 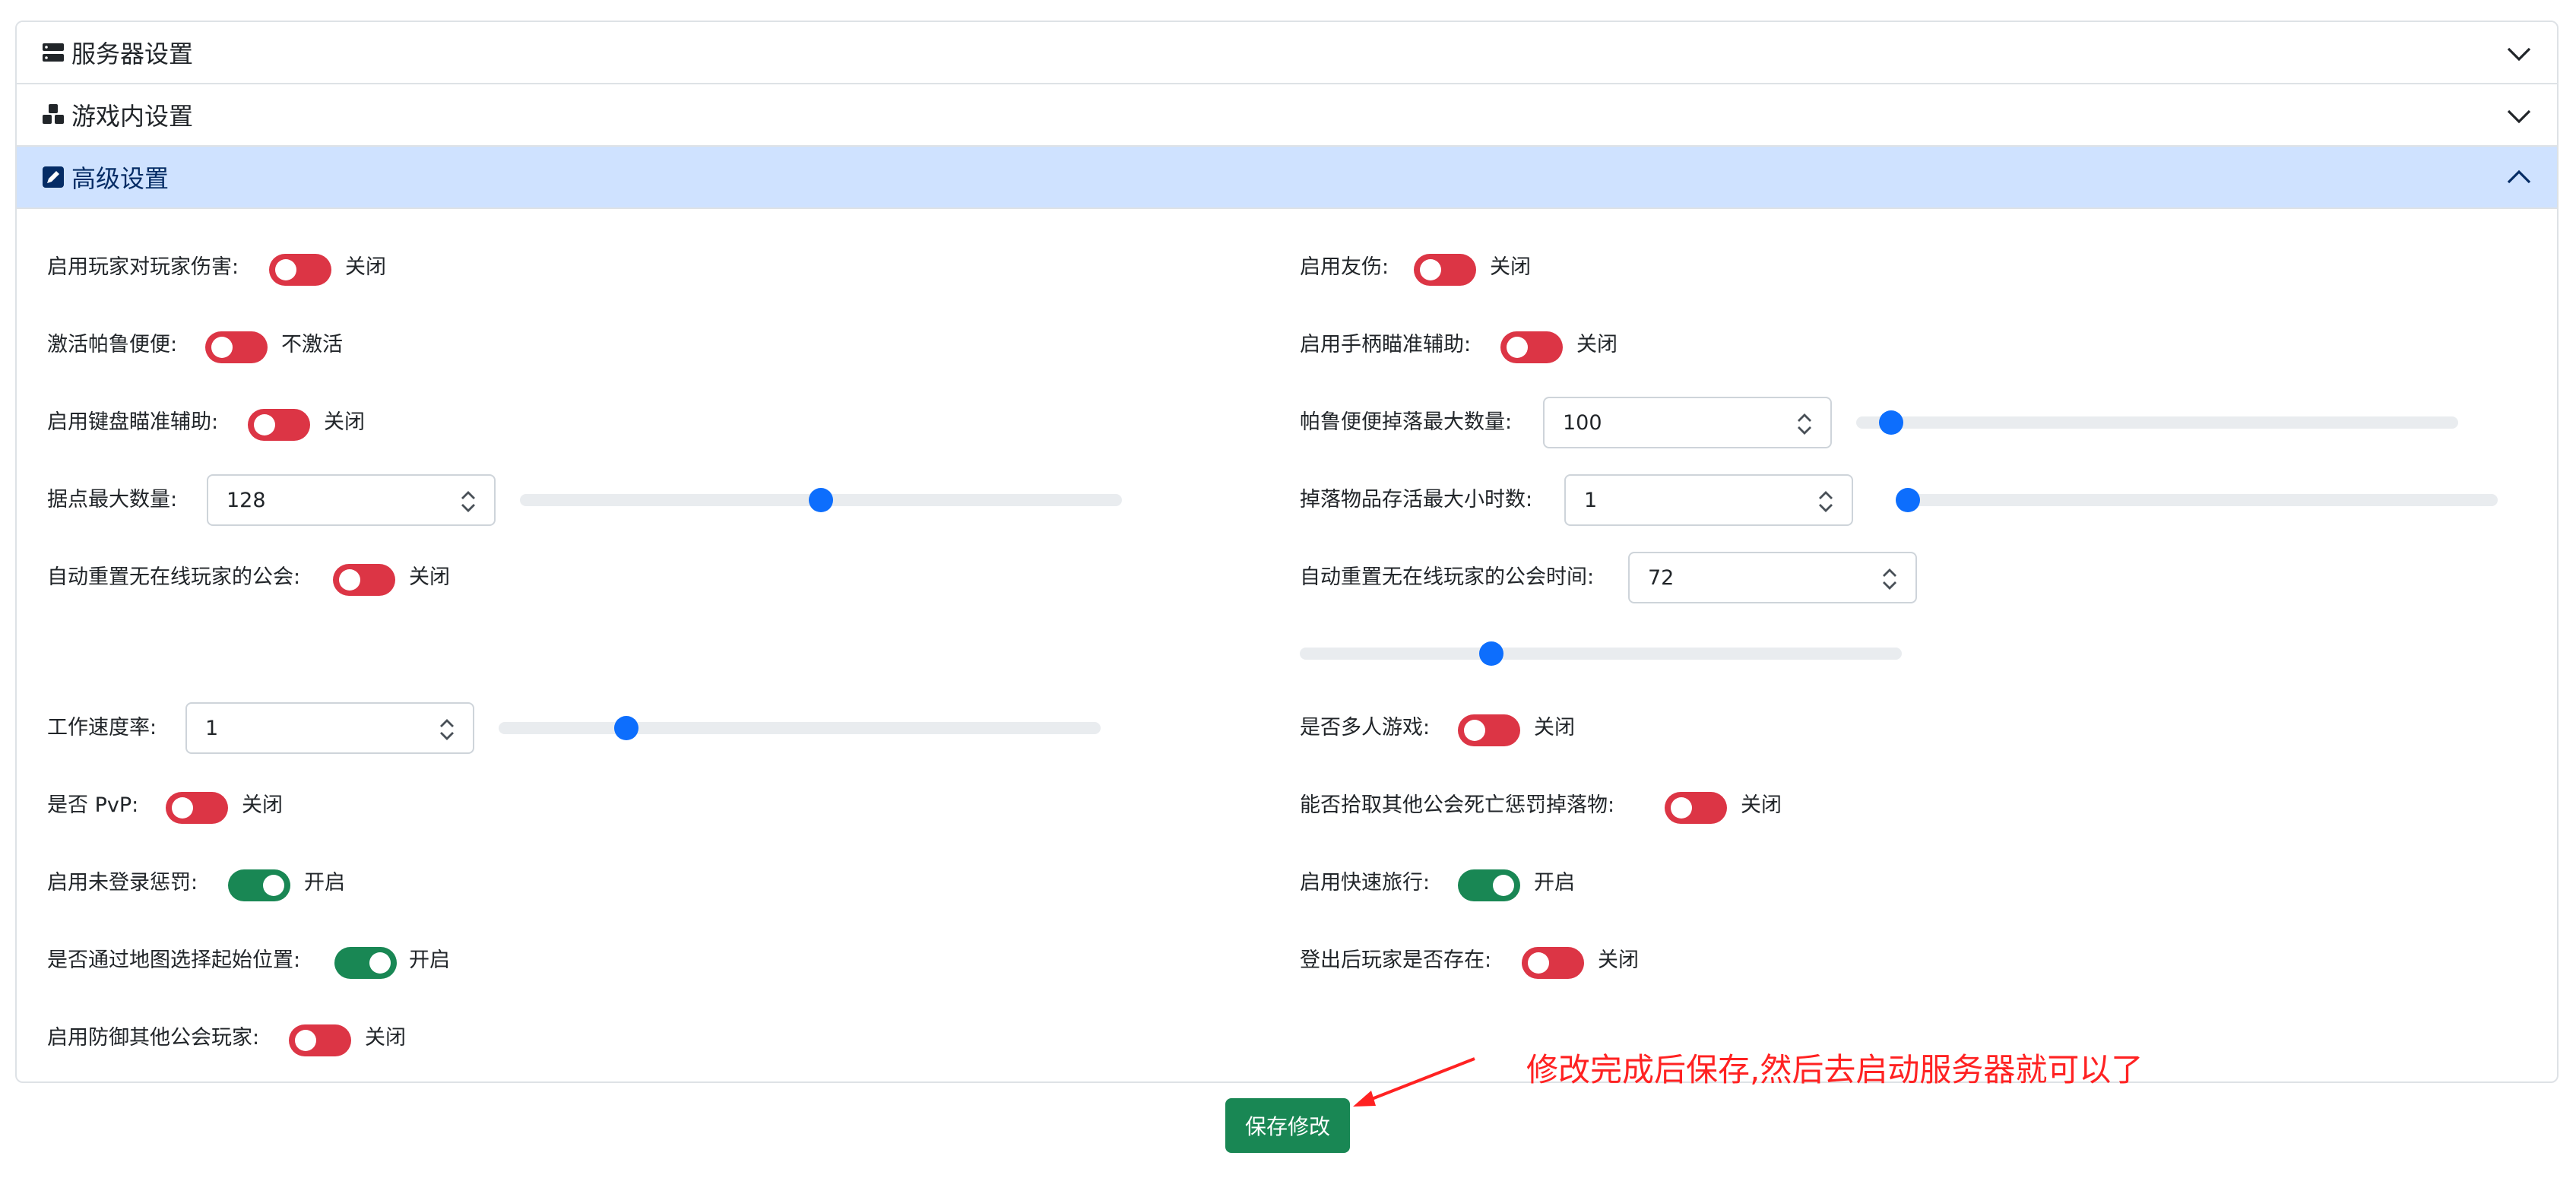 What do you see at coordinates (2157, 422) in the screenshot?
I see `pal-drop-max-slider` at bounding box center [2157, 422].